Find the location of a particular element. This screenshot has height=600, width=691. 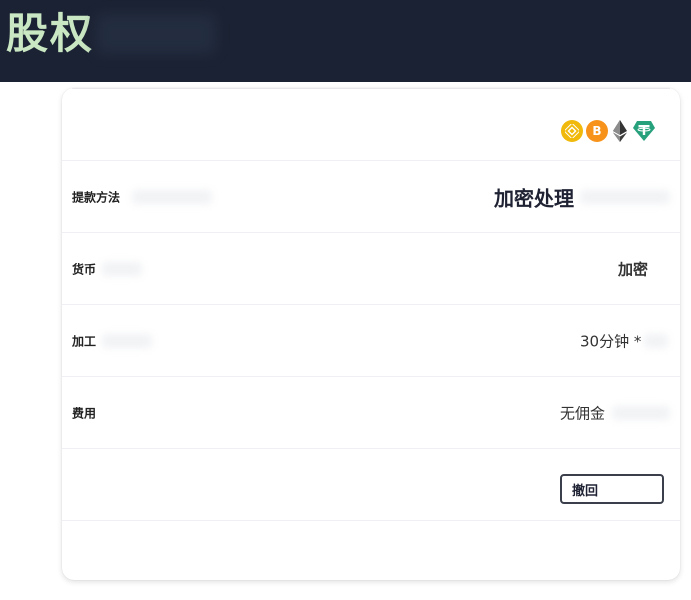

currency-value: 加密 is located at coordinates (633, 269).